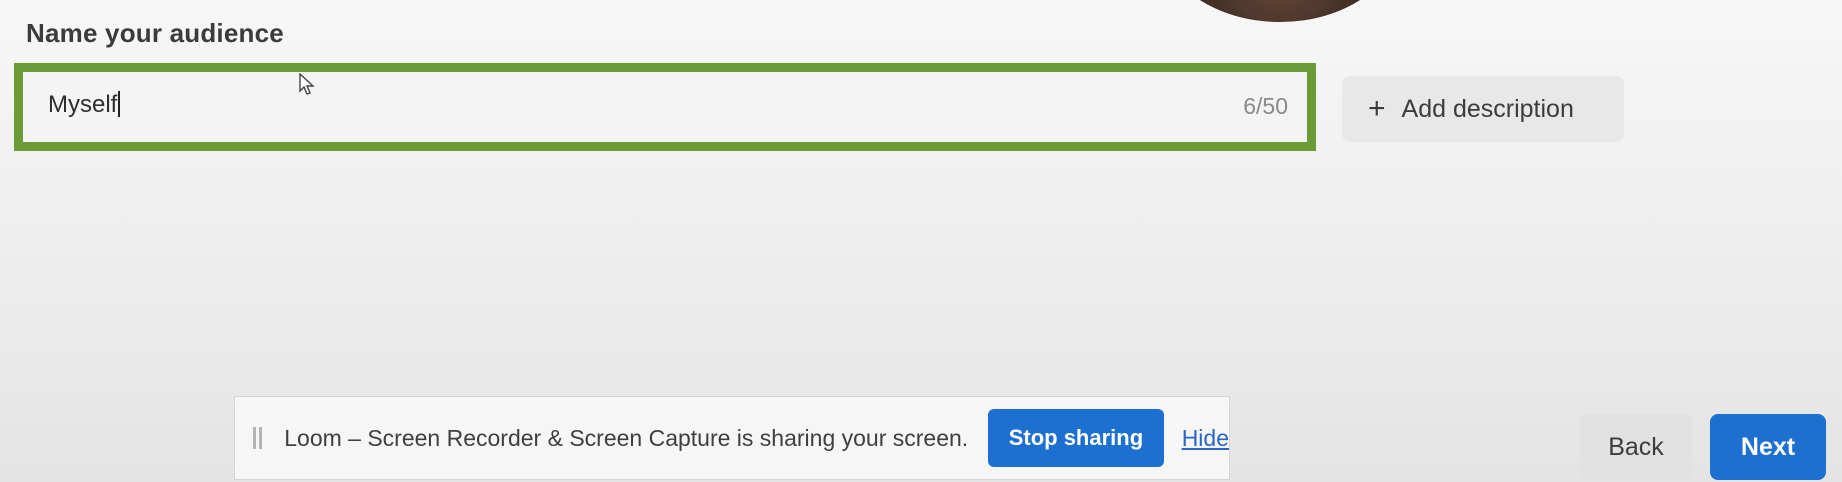 The width and height of the screenshot is (1842, 482). Describe the element at coordinates (258, 438) in the screenshot. I see `drag-handle-icon` at that location.